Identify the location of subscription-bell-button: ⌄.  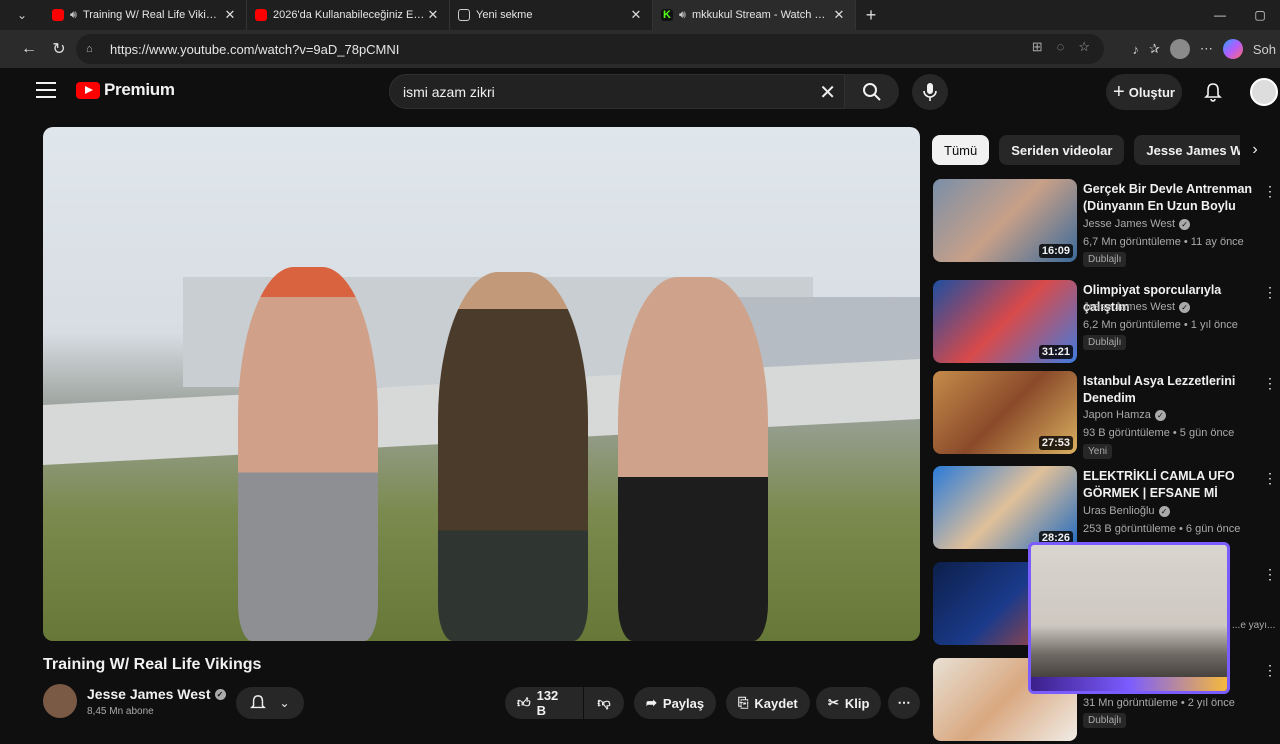
(270, 703).